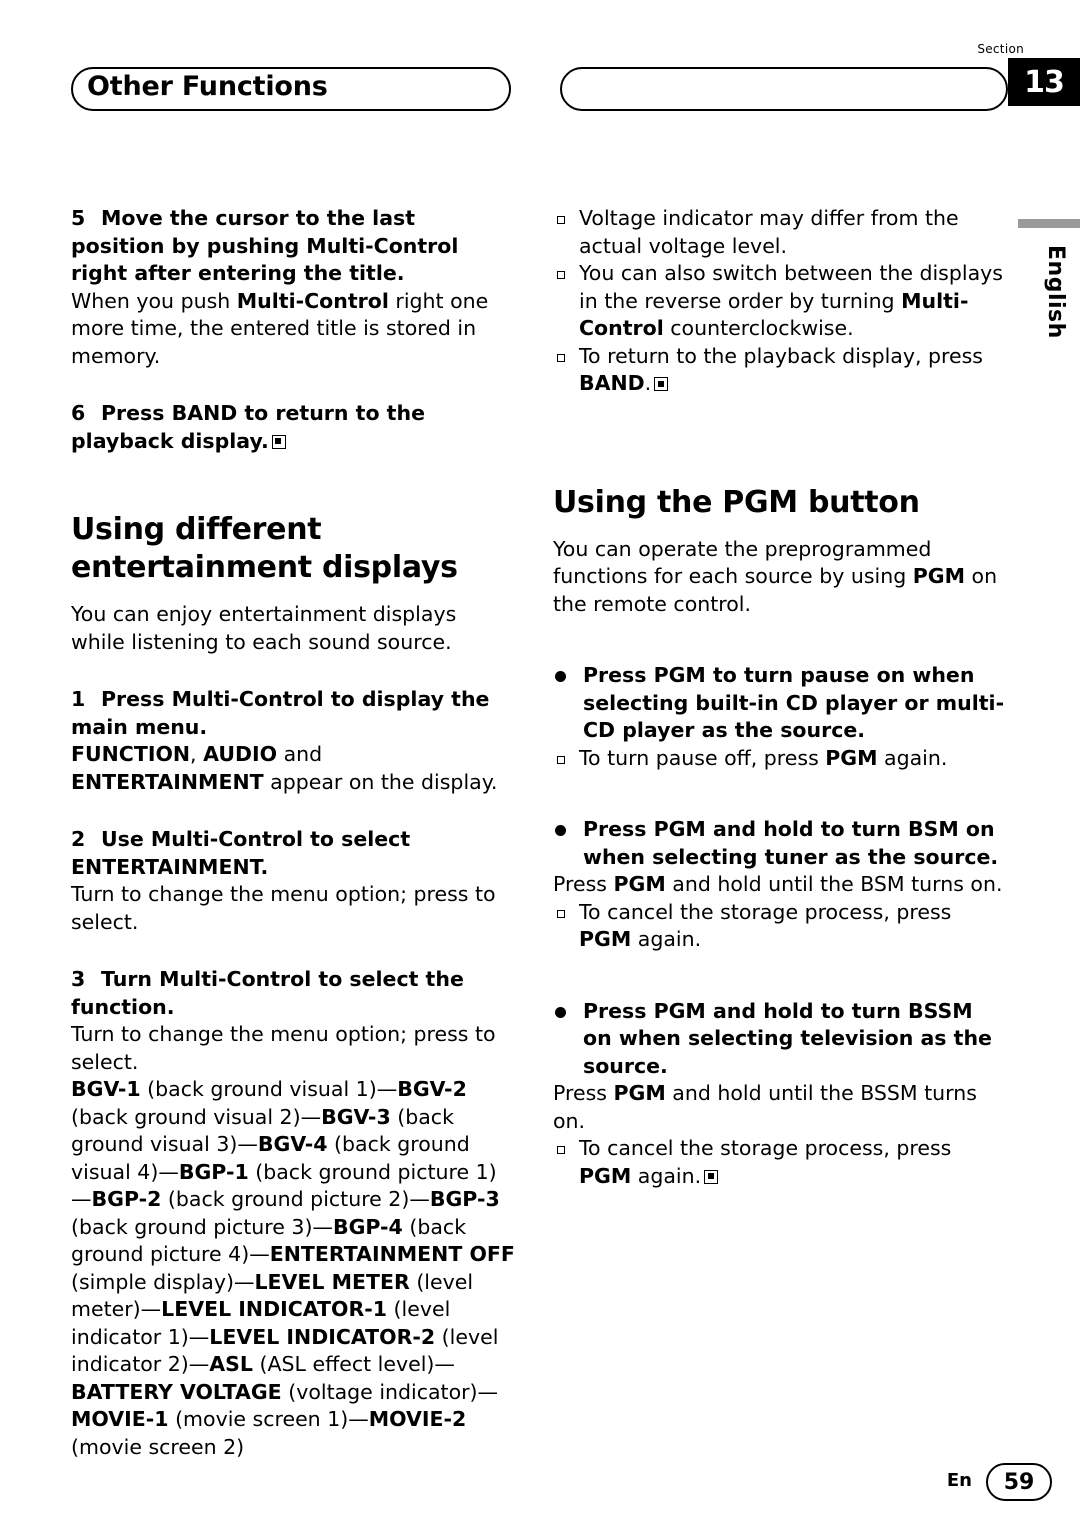 Image resolution: width=1080 pixels, height=1529 pixels. I want to click on footer-page-number: 59, so click(1019, 1482).